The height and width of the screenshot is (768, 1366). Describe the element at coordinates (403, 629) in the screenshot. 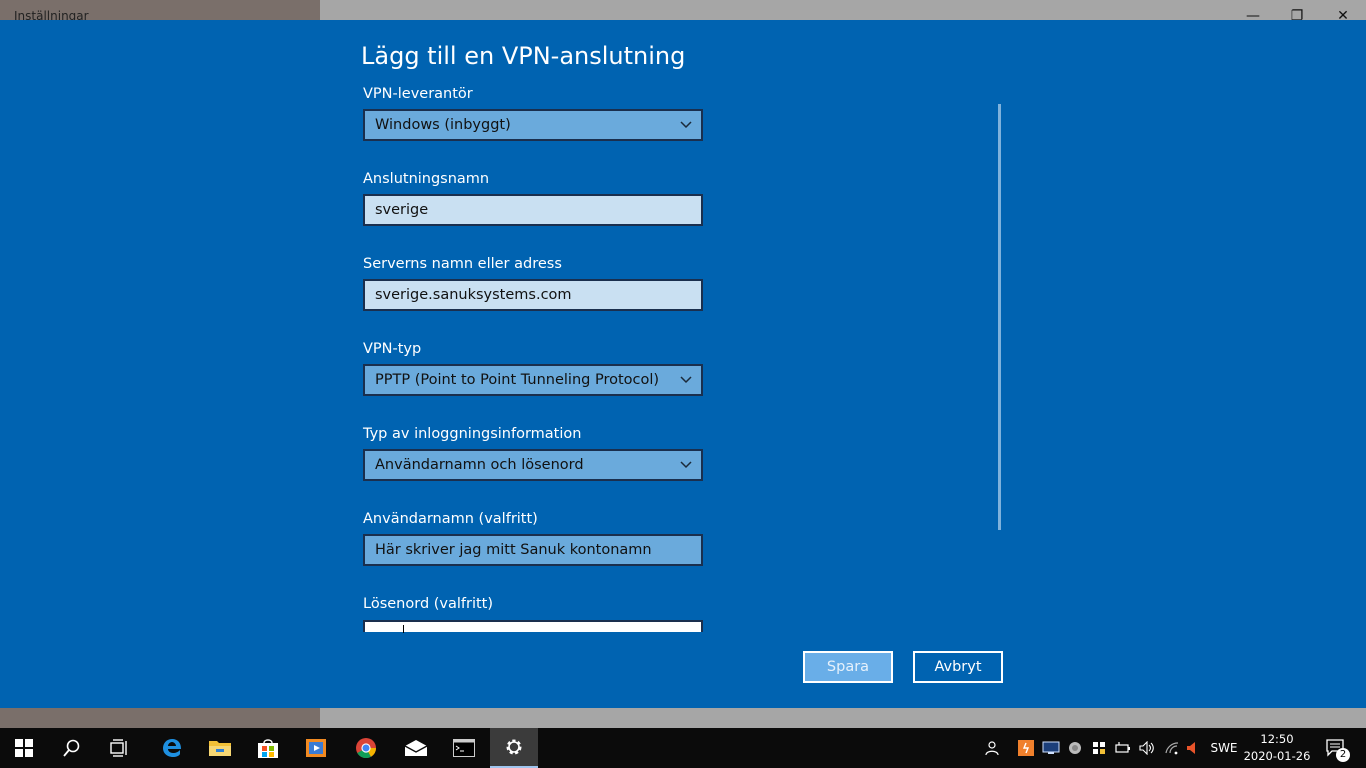

I see `text-caret` at that location.